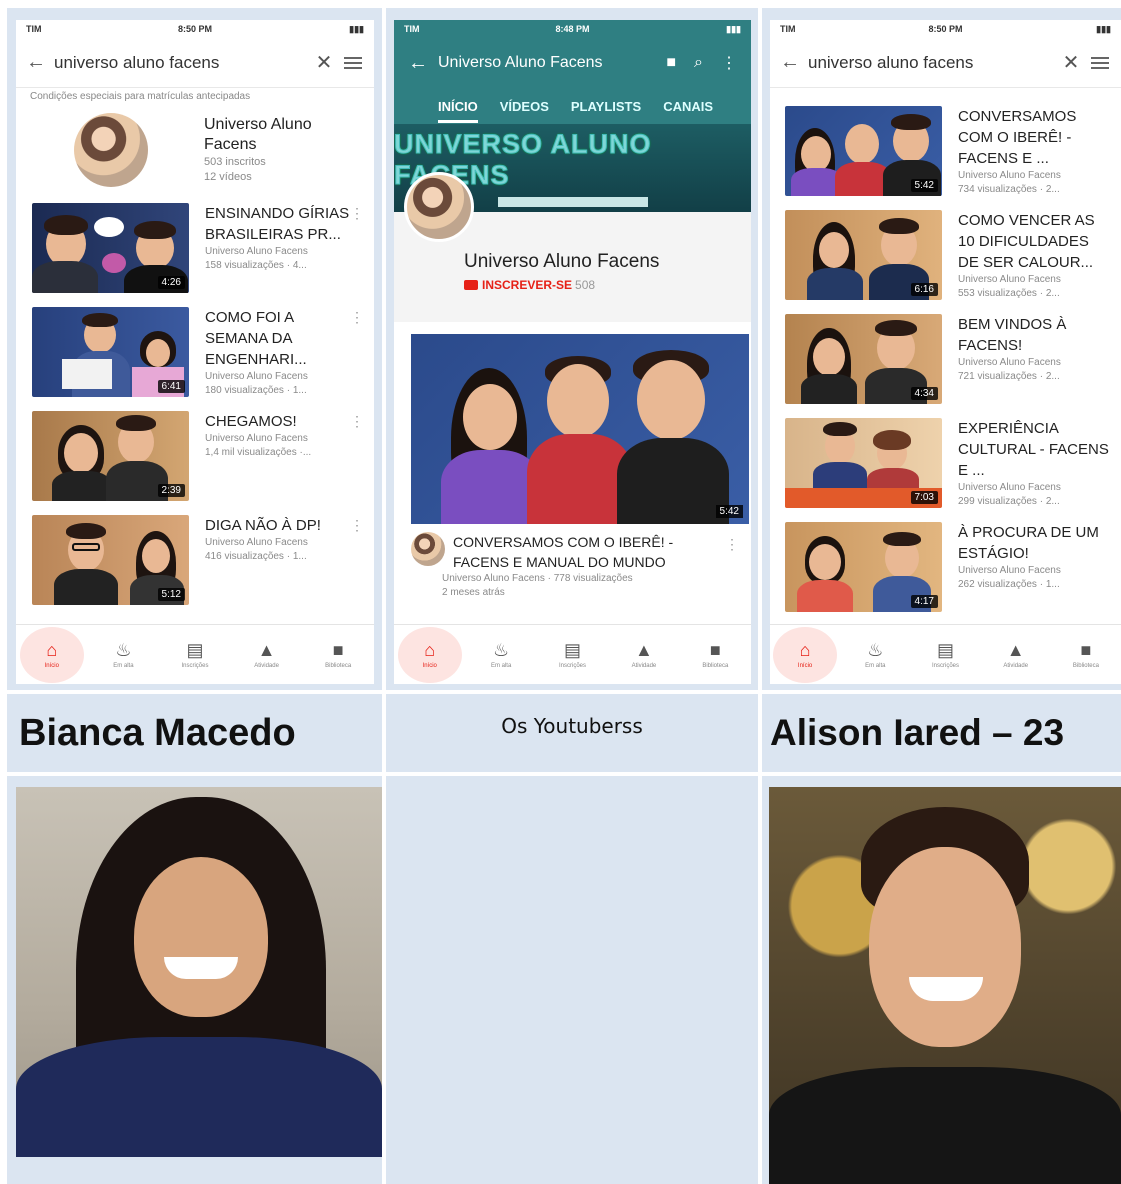 This screenshot has width=1121, height=1184. I want to click on camera-icon: ■, so click(671, 63).